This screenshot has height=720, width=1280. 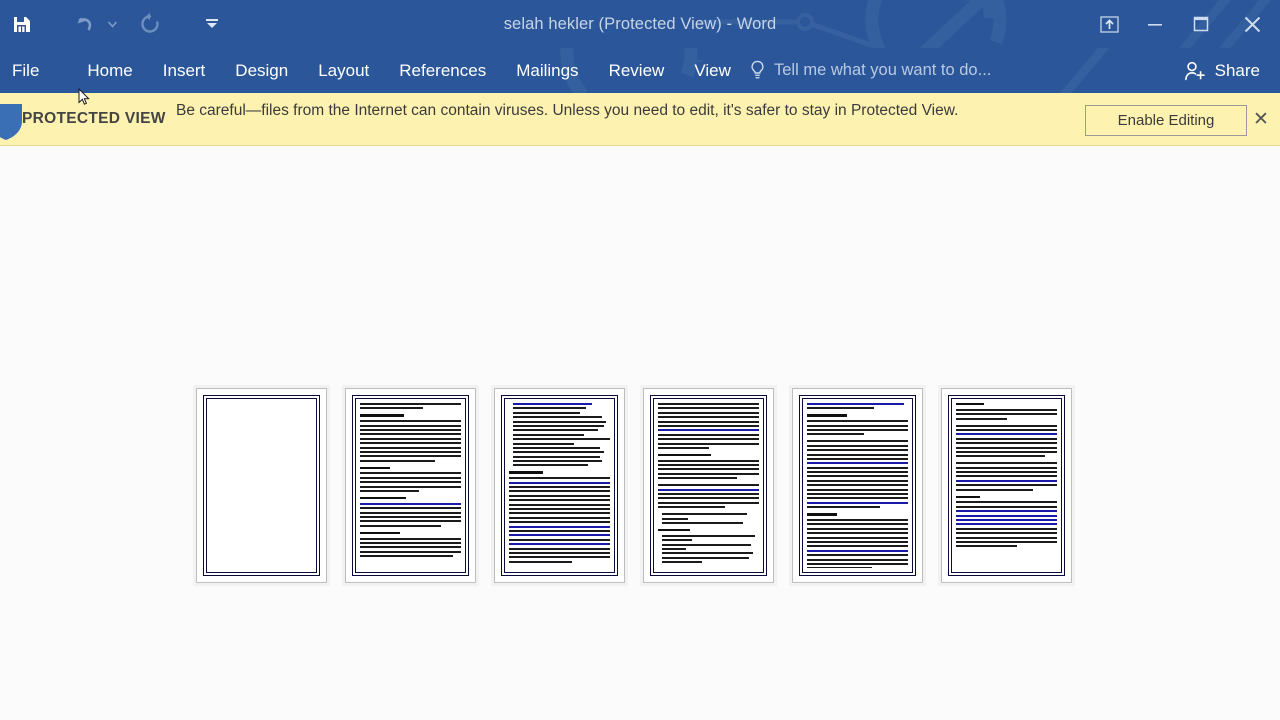 What do you see at coordinates (712, 70) in the screenshot?
I see `tab-view: View` at bounding box center [712, 70].